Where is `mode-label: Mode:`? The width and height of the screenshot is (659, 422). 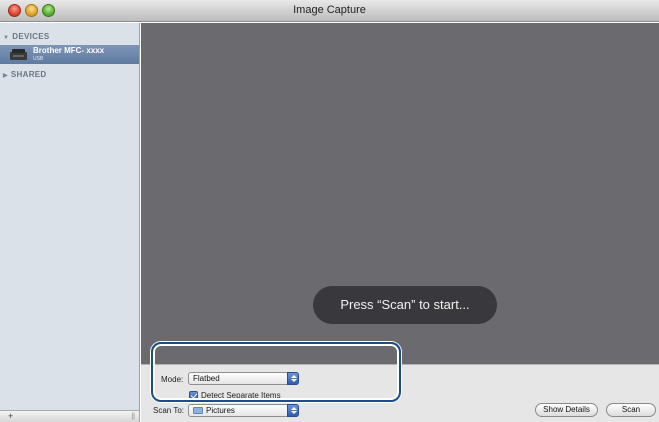 mode-label: Mode: is located at coordinates (172, 379).